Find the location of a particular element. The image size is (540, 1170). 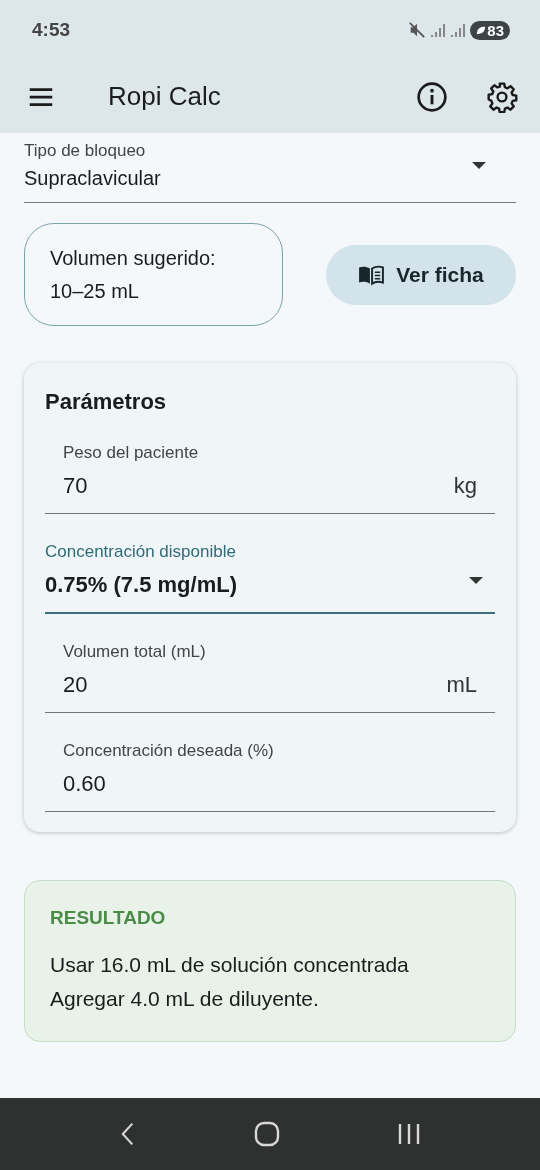

mute-icon is located at coordinates (417, 30).